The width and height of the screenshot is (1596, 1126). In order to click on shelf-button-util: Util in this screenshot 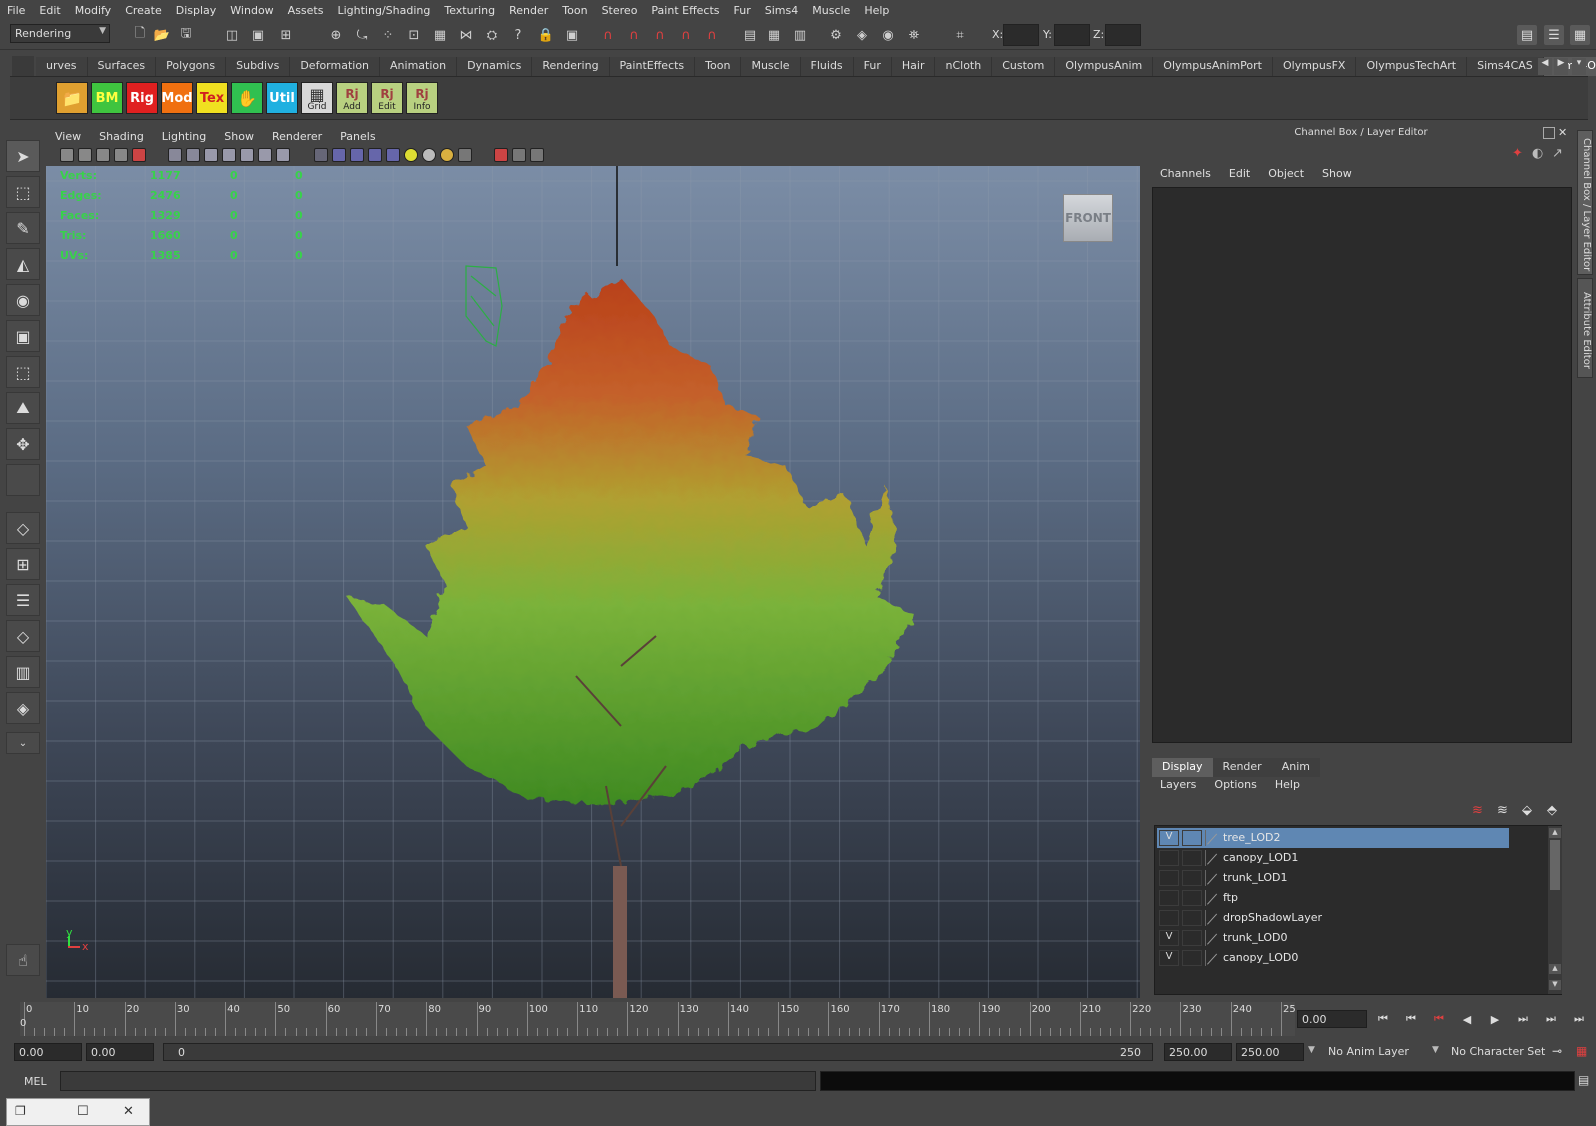, I will do `click(282, 98)`.